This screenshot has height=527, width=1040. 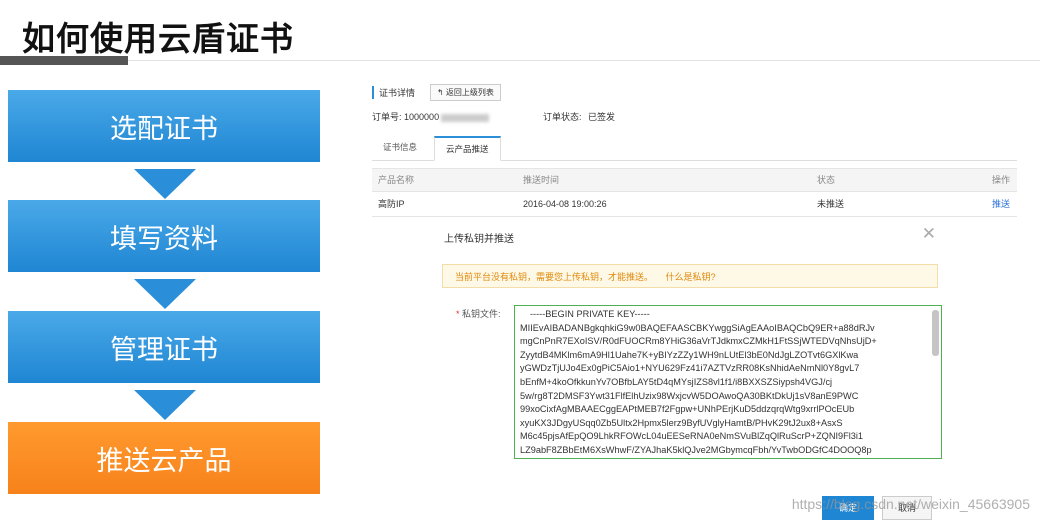 What do you see at coordinates (467, 148) in the screenshot?
I see `tab-cloud-push: 云产品推送` at bounding box center [467, 148].